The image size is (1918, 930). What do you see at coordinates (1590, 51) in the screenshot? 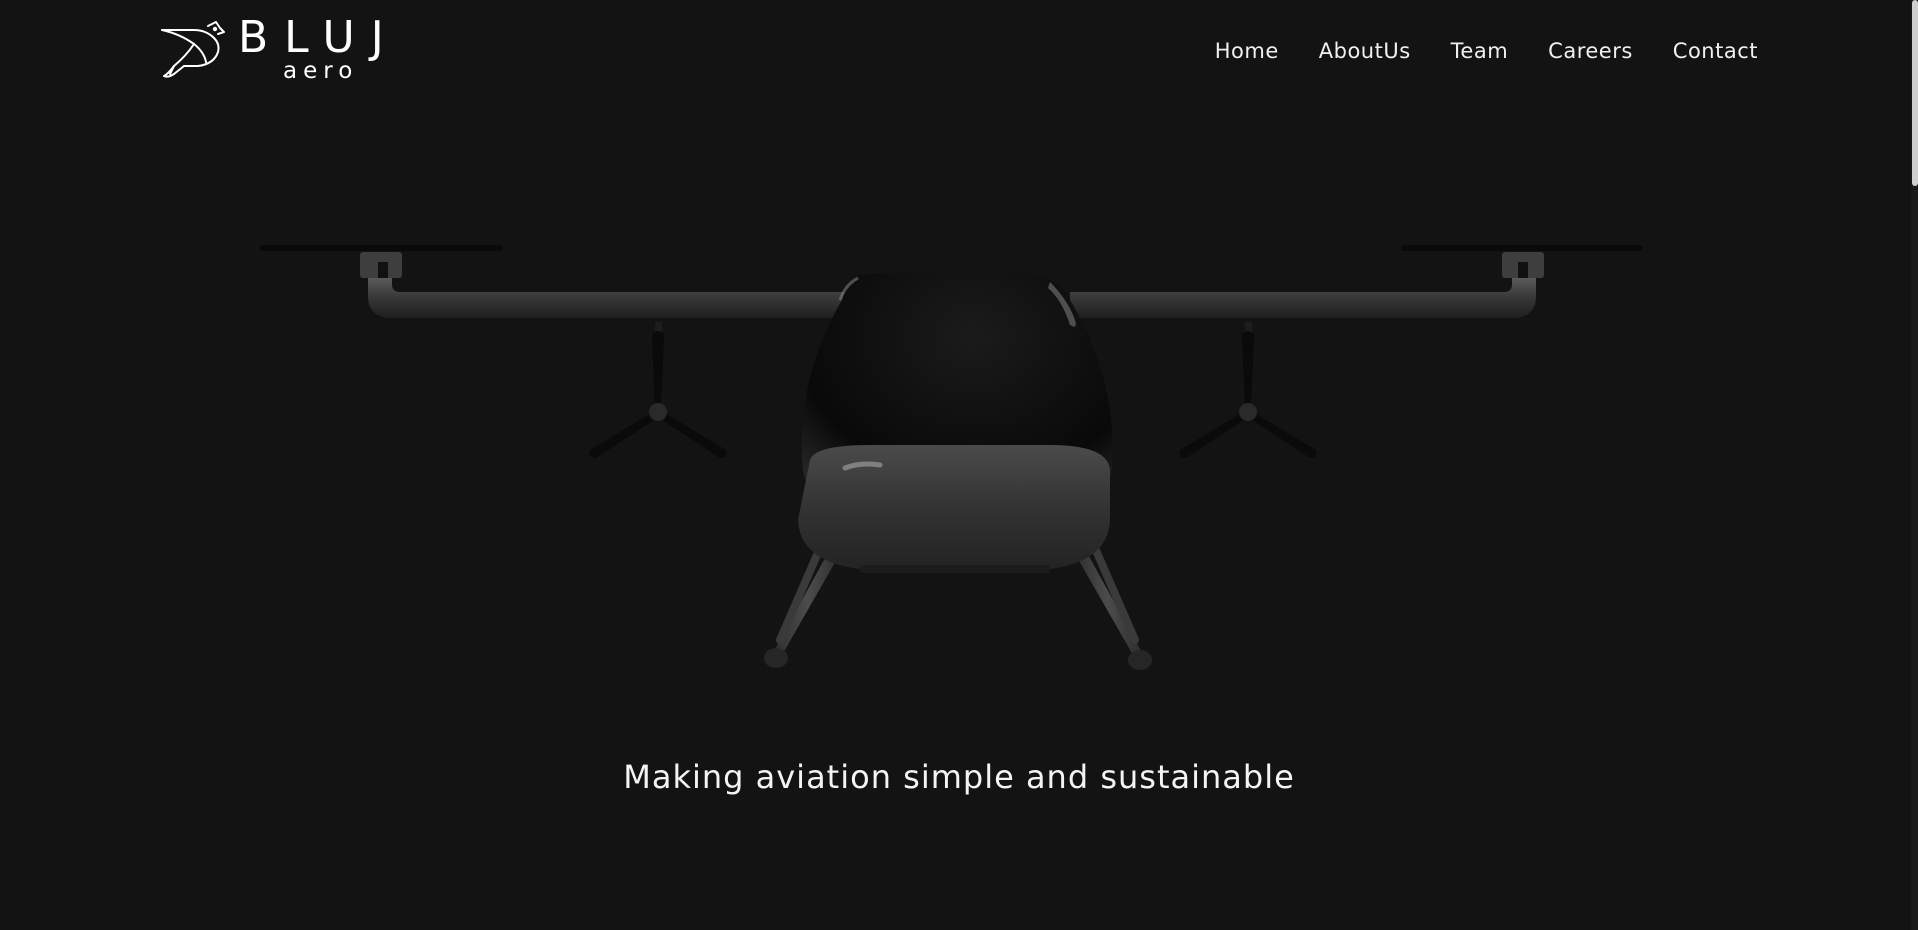
I see `nav-item-careers: Careers` at bounding box center [1590, 51].